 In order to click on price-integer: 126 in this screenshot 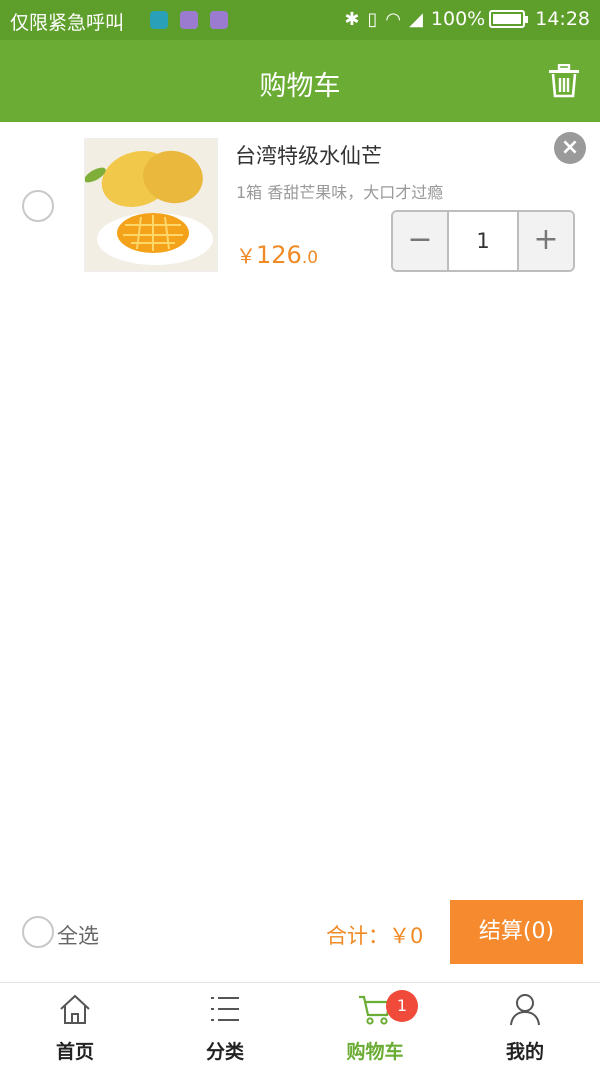, I will do `click(279, 255)`.